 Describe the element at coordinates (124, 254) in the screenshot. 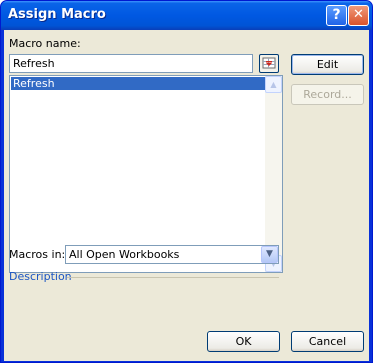

I see `macros-in-value: All Open Workbooks` at that location.